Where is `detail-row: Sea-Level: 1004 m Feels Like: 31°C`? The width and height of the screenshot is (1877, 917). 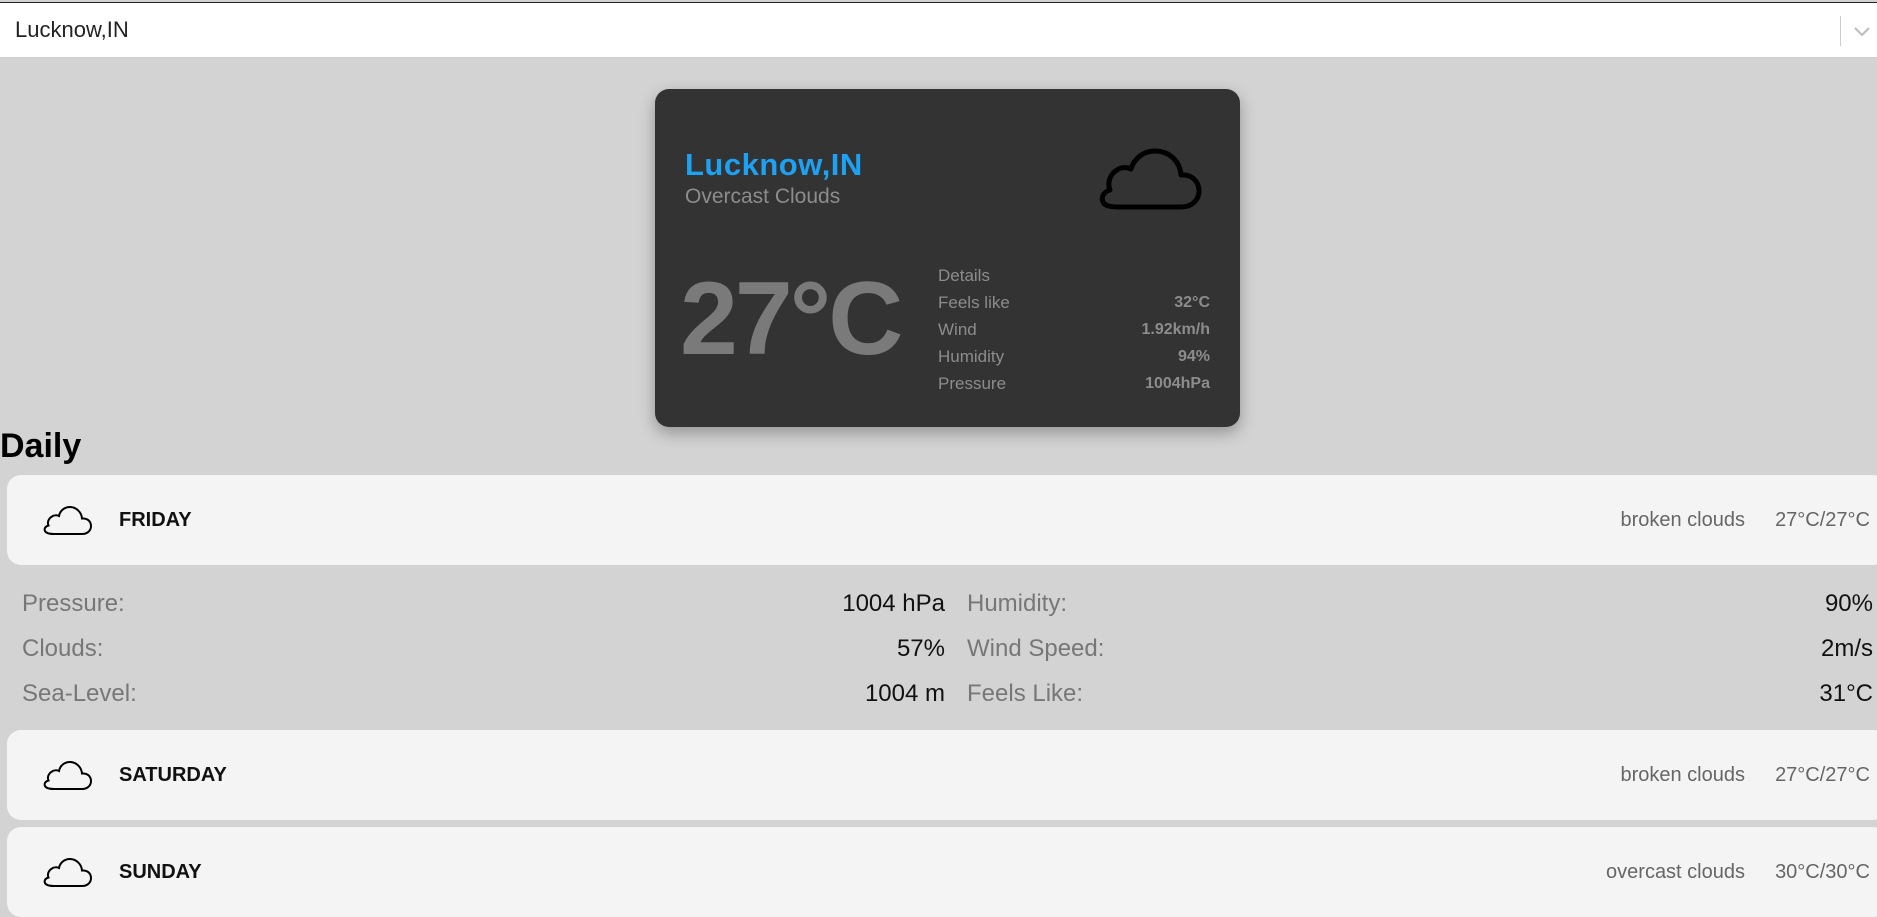
detail-row: Sea-Level: 1004 m Feels Like: 31°C is located at coordinates (947, 694).